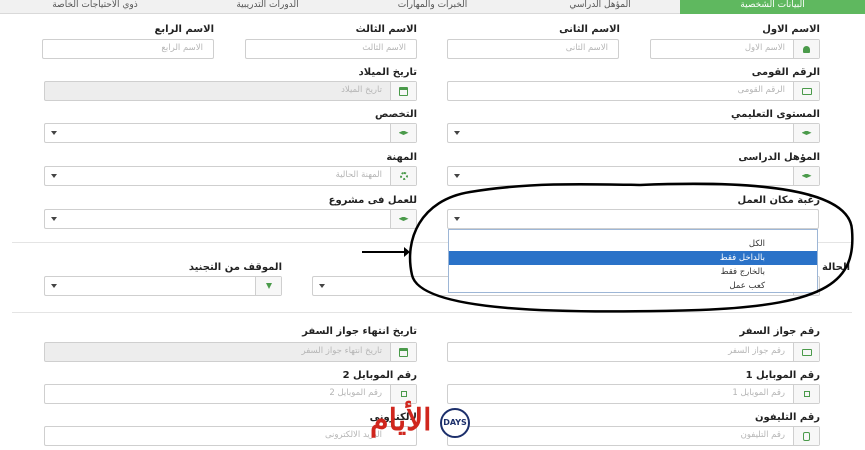 Image resolution: width=865 pixels, height=450 pixels. Describe the element at coordinates (230, 394) in the screenshot. I see `mobile-2-field: رقم الموبايل 2` at that location.